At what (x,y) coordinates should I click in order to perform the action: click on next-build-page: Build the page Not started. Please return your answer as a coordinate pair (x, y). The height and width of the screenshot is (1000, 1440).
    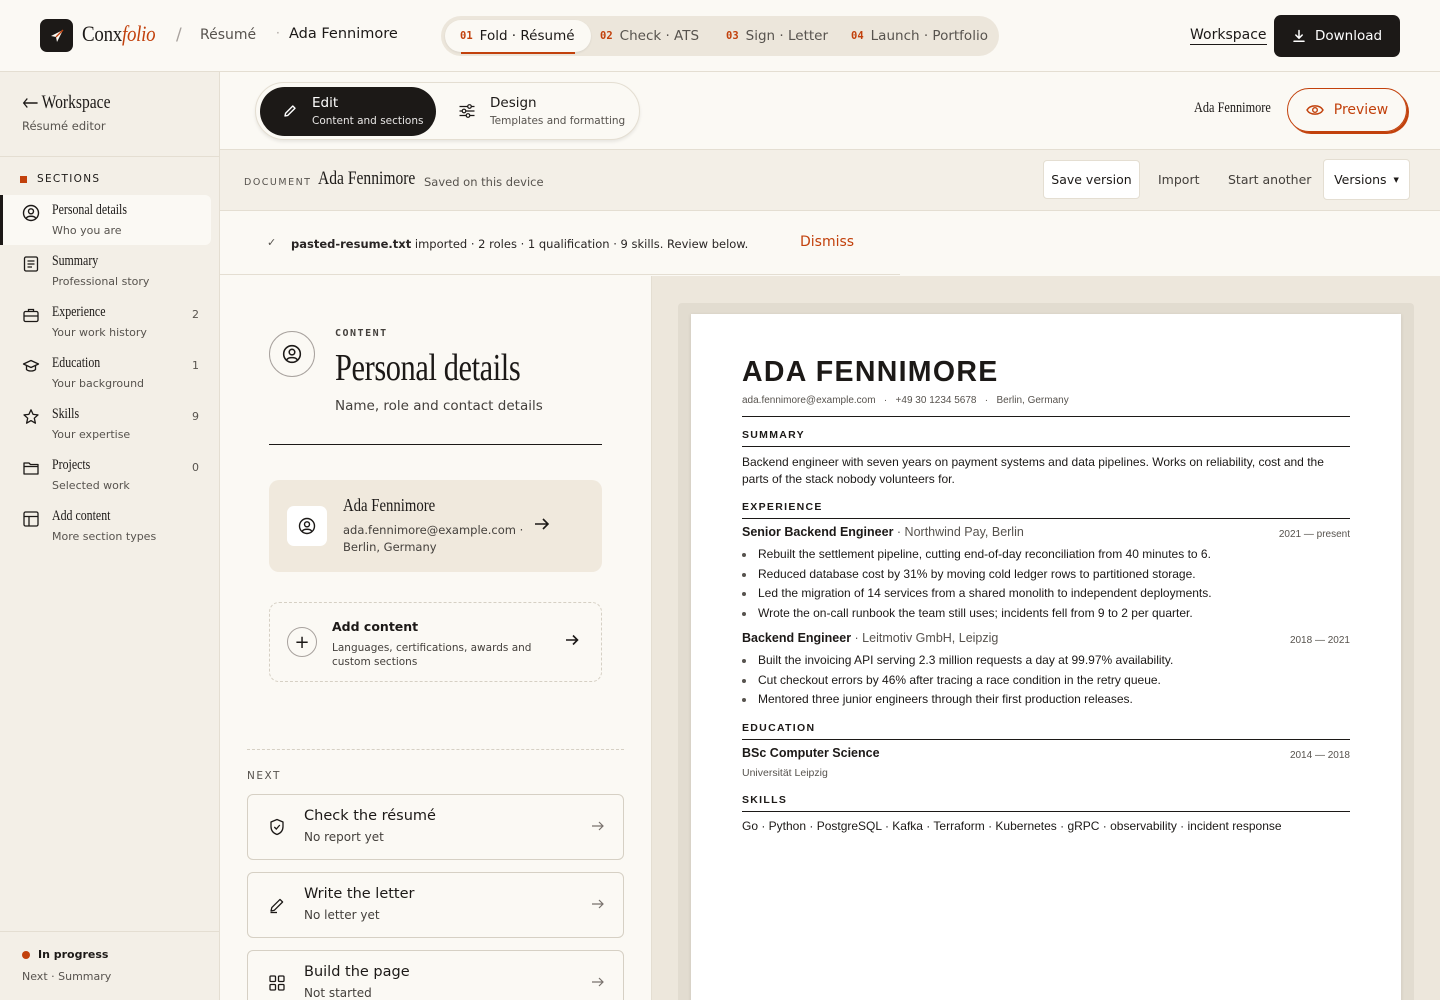
    Looking at the image, I should click on (435, 975).